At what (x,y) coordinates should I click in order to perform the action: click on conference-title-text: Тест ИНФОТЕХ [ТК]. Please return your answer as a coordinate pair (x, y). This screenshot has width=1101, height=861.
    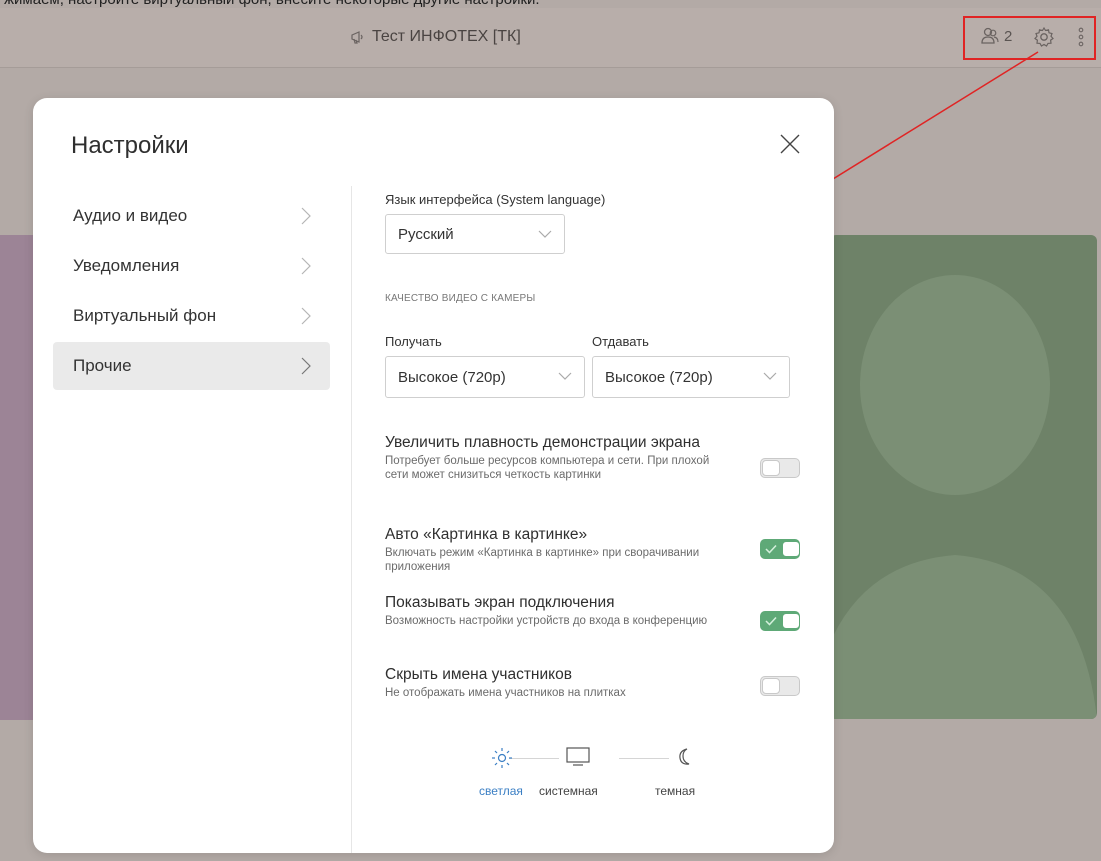
    Looking at the image, I should click on (446, 36).